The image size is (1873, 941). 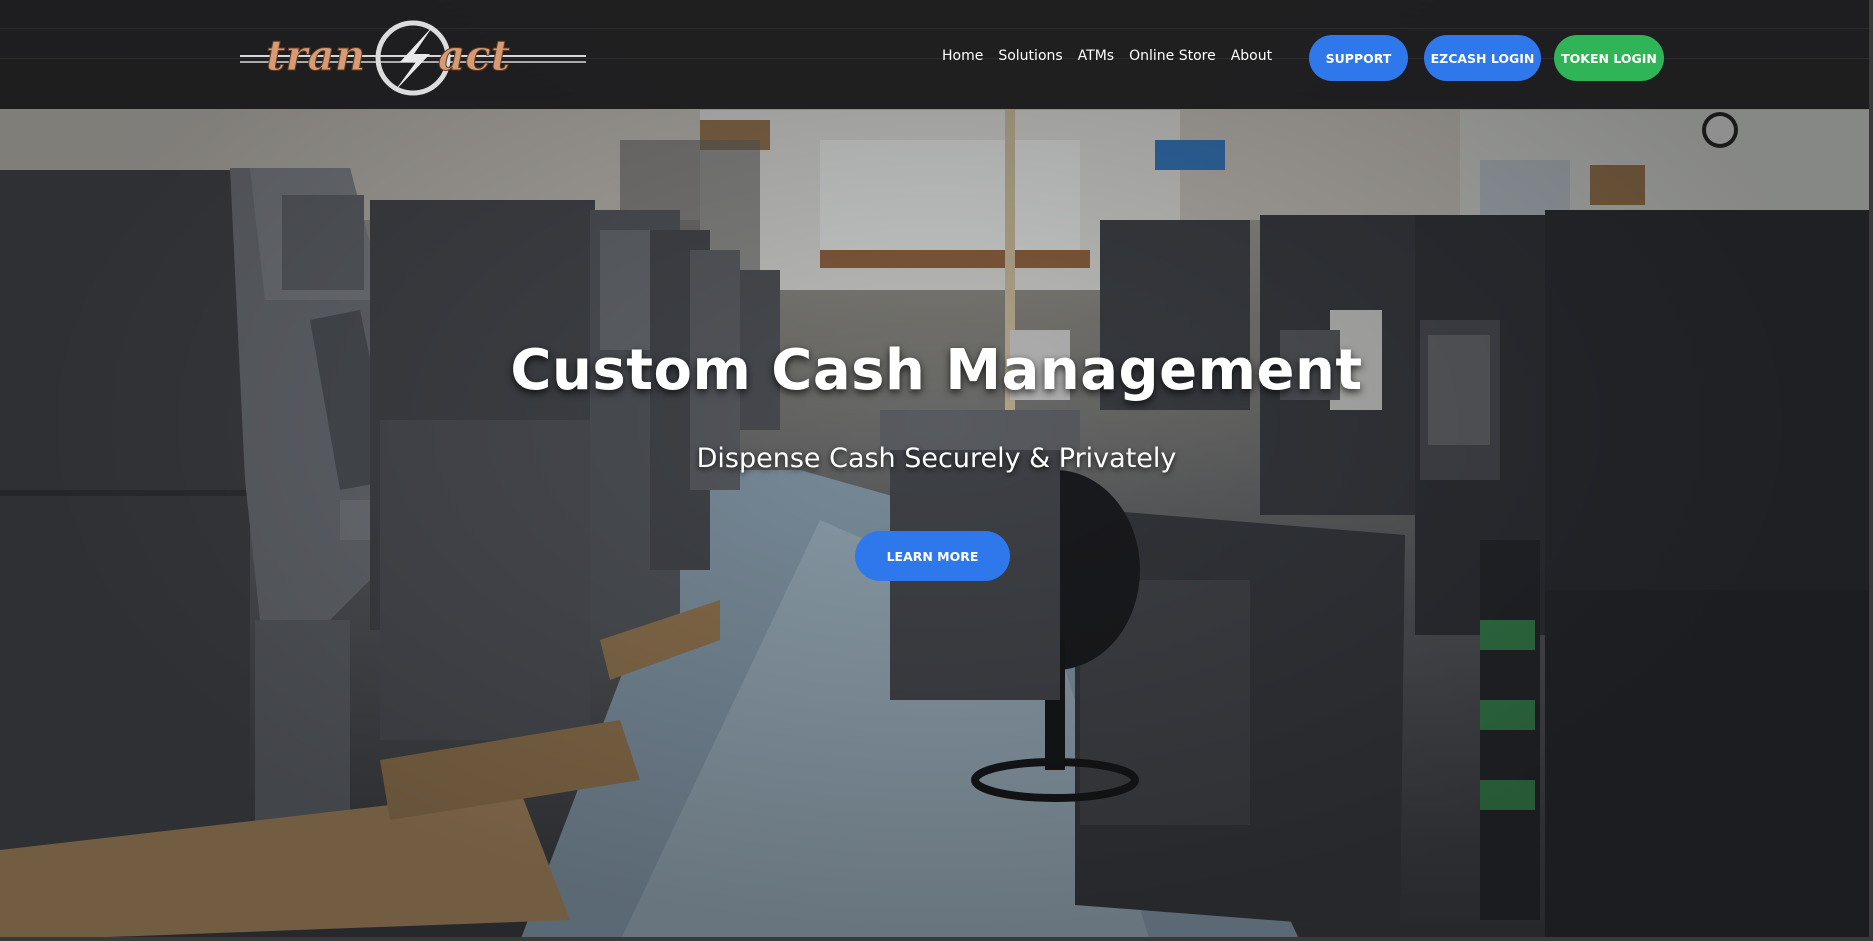 I want to click on page-edge, so click(x=936, y=939).